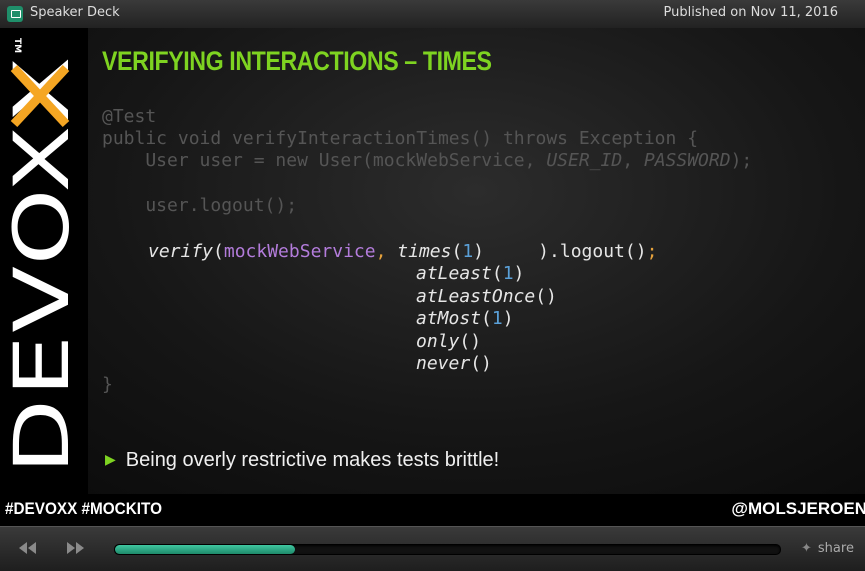  Describe the element at coordinates (486, 296) in the screenshot. I see `code-mode-atleastonce: atLeastOnce()` at that location.